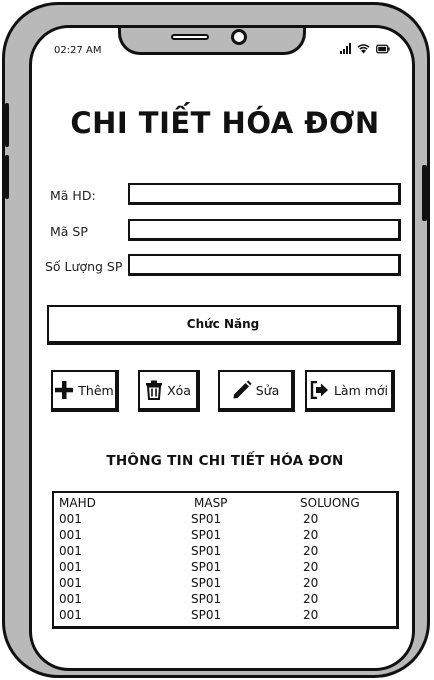 The image size is (434, 680). I want to click on column-header-mahd: MAHD, so click(77, 503).